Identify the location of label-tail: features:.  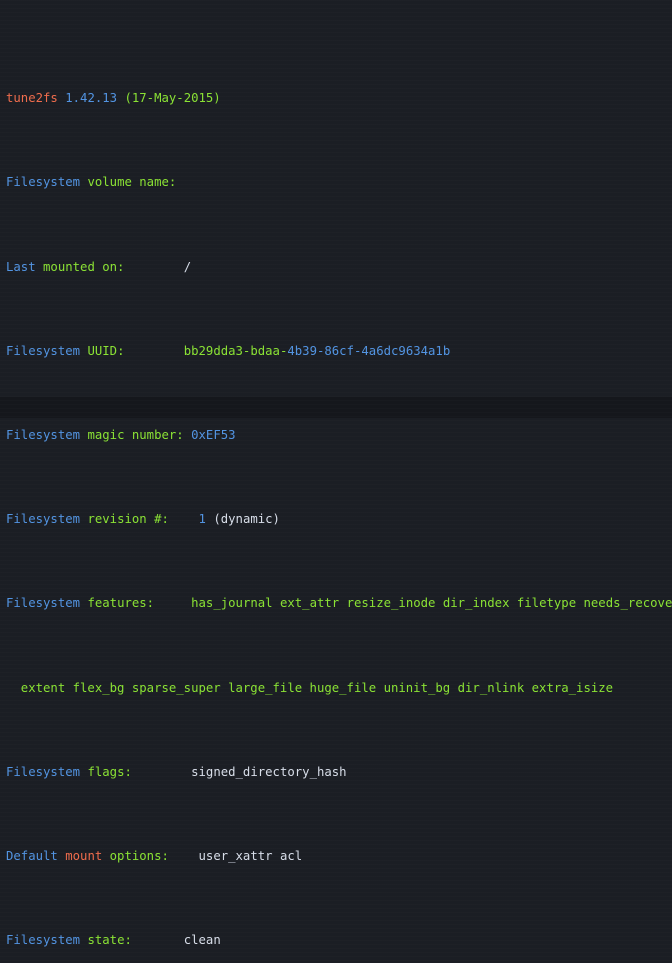
(117, 603).